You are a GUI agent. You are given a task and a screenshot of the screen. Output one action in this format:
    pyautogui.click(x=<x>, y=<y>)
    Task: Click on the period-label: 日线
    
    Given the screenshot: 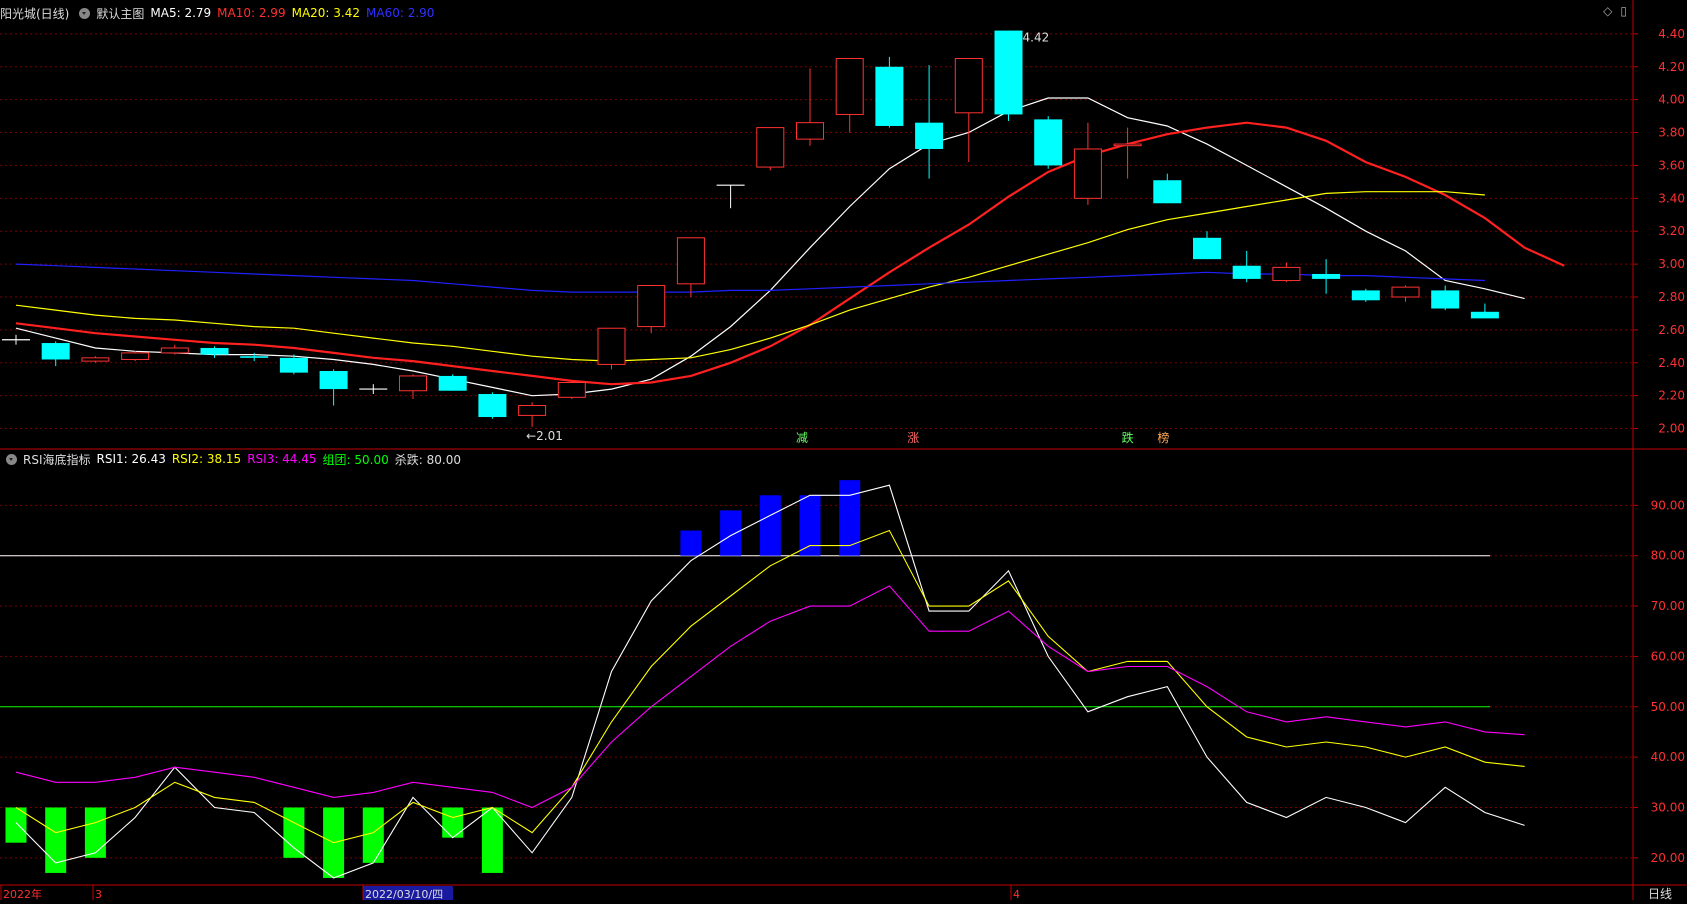 What is the action you would take?
    pyautogui.click(x=1660, y=893)
    